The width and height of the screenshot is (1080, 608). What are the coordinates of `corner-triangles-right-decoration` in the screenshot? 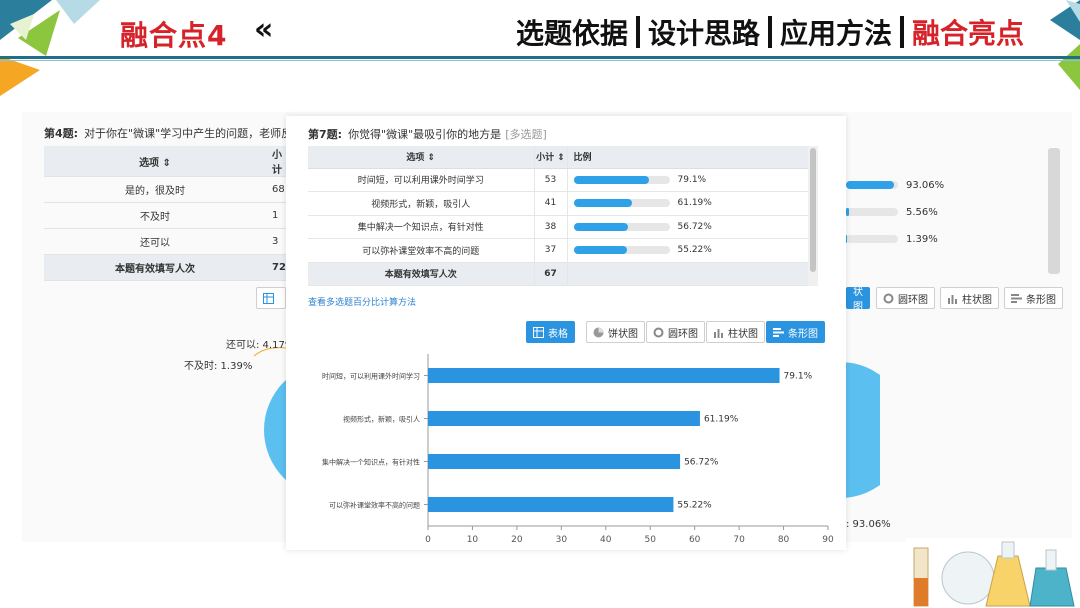 It's located at (1065, 45).